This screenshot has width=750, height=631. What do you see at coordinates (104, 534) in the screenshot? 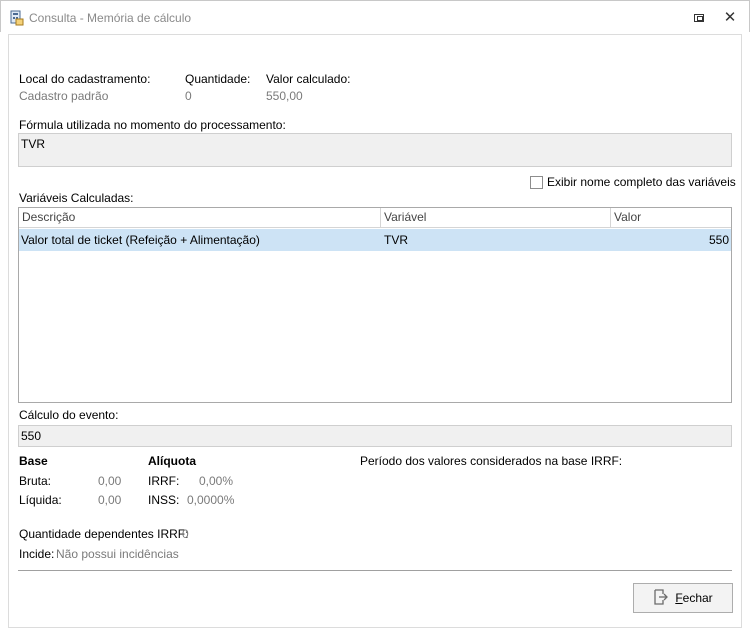
I see `dependentes-label: Quantidade dependentes IRRF:` at bounding box center [104, 534].